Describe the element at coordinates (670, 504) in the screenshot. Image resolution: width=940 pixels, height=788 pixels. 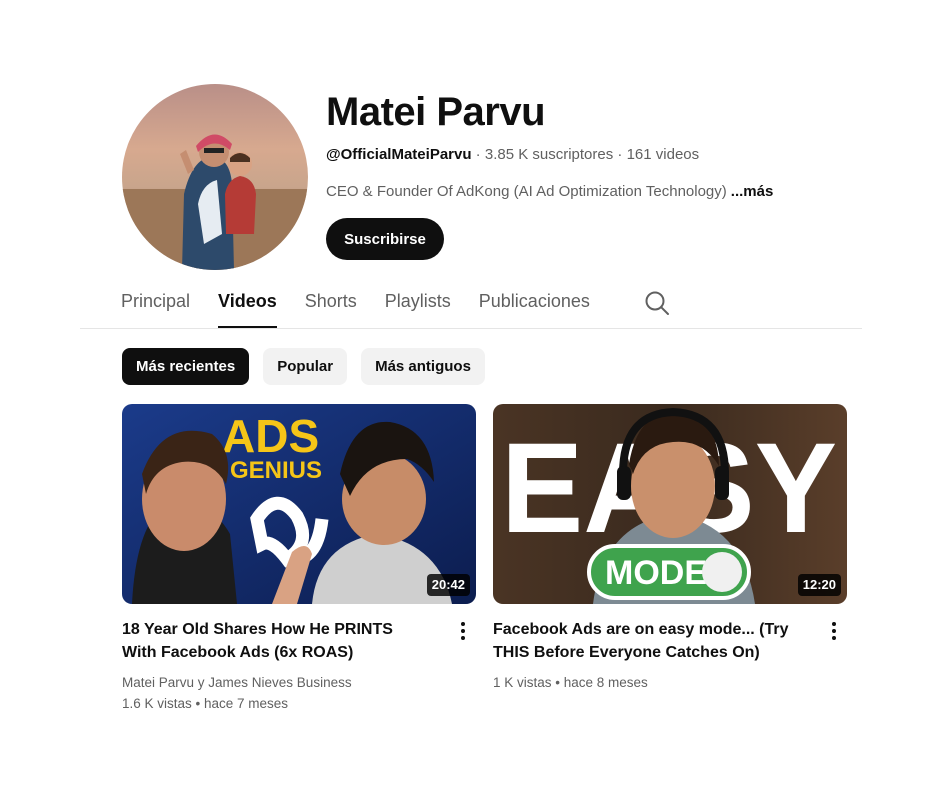
I see `video-thumbnail: EASY MODE 12:20` at that location.